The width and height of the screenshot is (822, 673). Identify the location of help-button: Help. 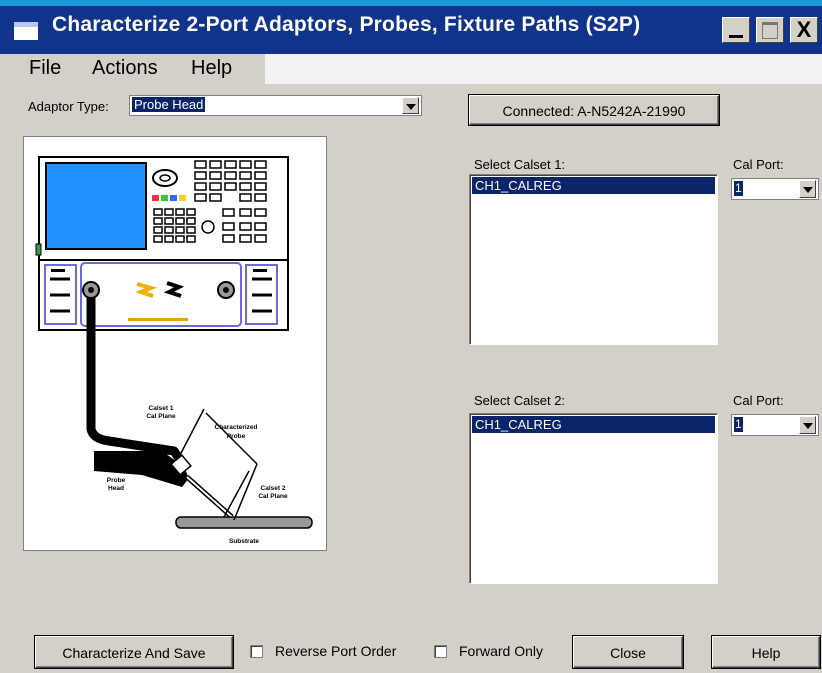
(766, 652).